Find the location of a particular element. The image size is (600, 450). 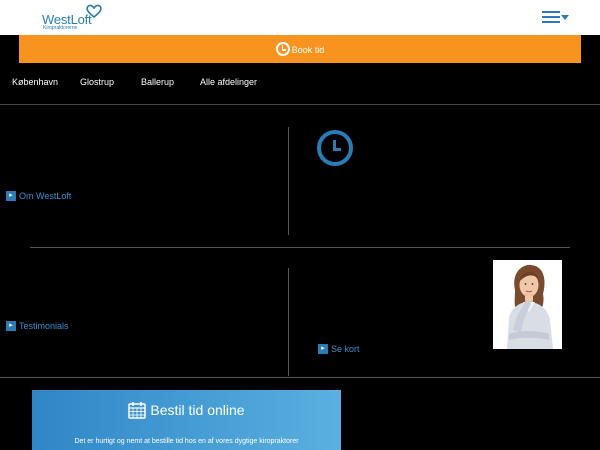

see-map-link-label: Se kort is located at coordinates (345, 349).